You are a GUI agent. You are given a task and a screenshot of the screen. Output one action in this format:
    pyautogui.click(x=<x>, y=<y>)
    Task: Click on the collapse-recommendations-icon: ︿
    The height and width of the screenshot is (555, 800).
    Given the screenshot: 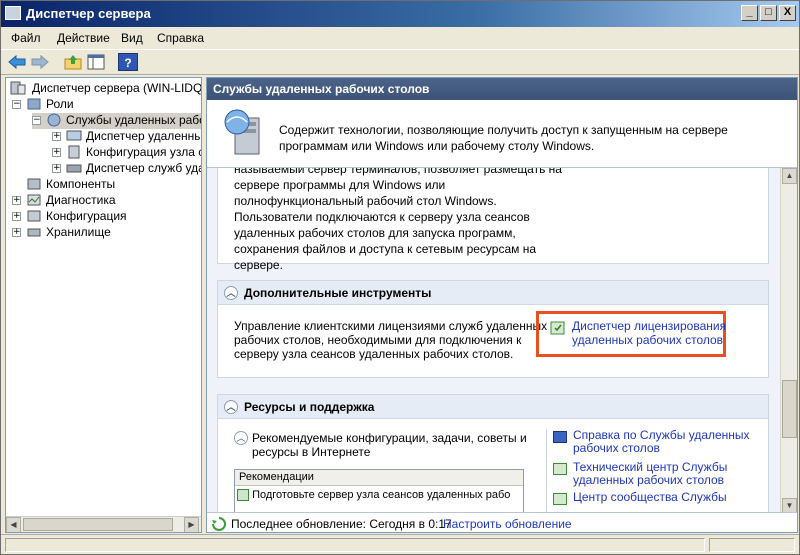 What is the action you would take?
    pyautogui.click(x=241, y=438)
    